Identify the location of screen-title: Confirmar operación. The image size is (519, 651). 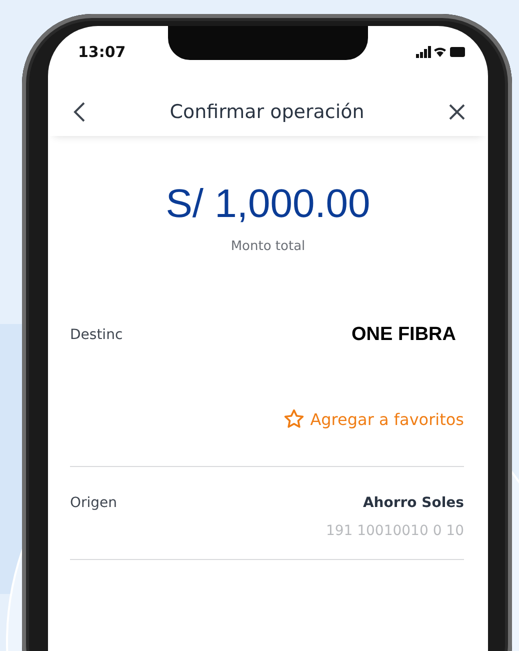
(267, 112).